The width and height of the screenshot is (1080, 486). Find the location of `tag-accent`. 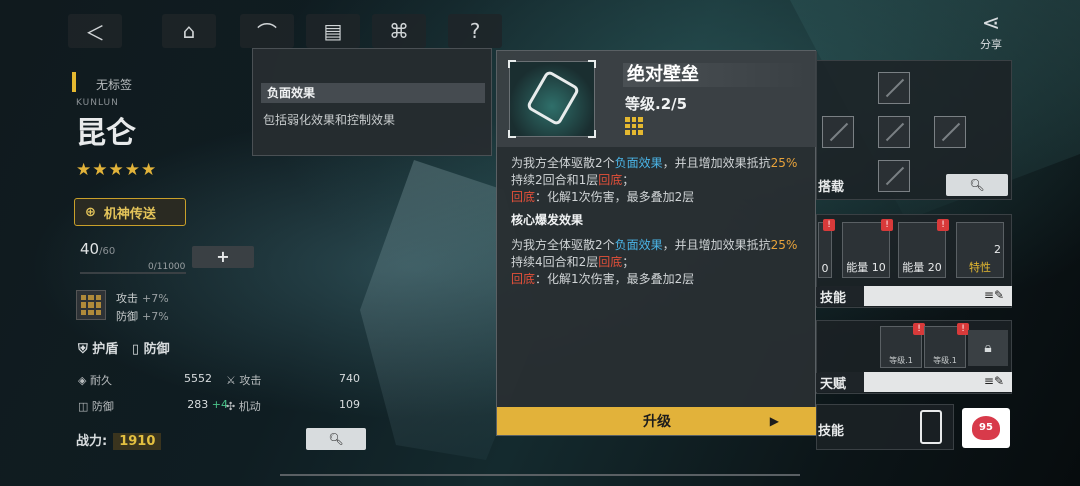

tag-accent is located at coordinates (74, 82).